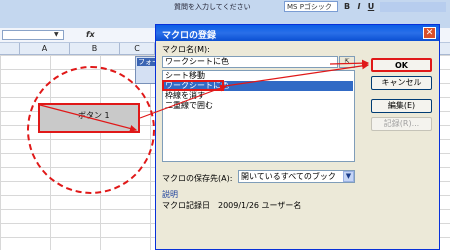 The height and width of the screenshot is (250, 450). Describe the element at coordinates (88, 118) in the screenshot. I see `annotation-arrow-shape` at that location.